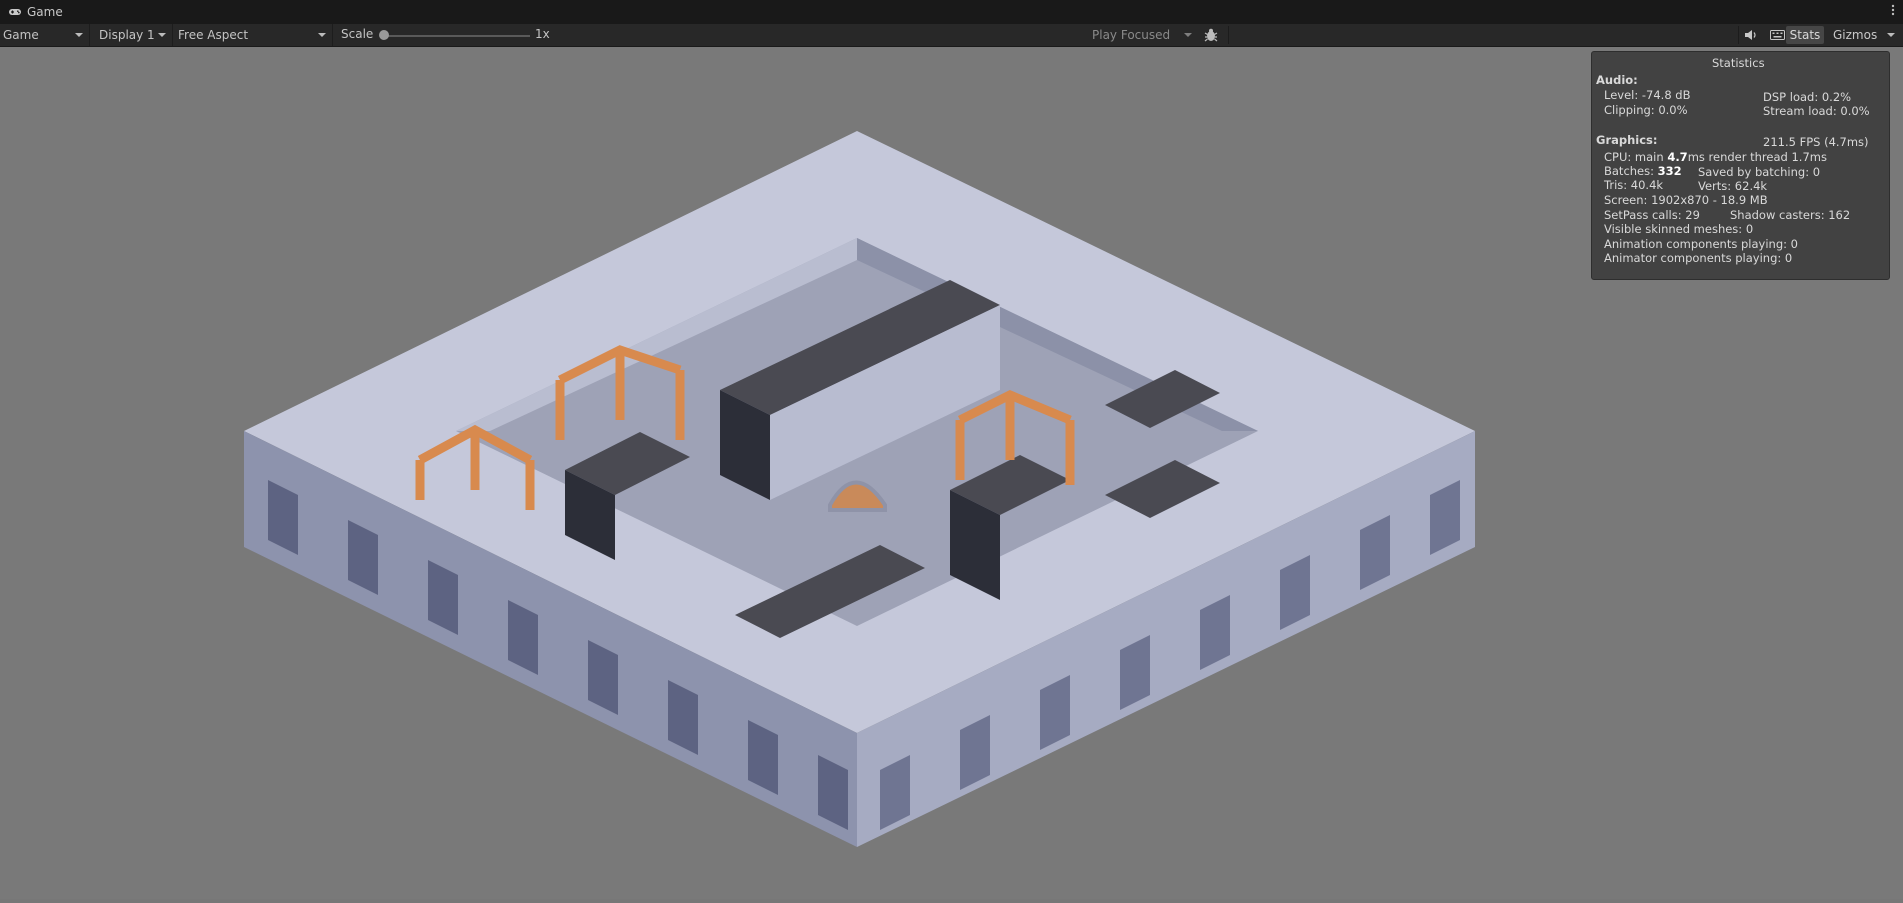  I want to click on animation-components-readout: Animation components playing: 0, so click(1701, 244).